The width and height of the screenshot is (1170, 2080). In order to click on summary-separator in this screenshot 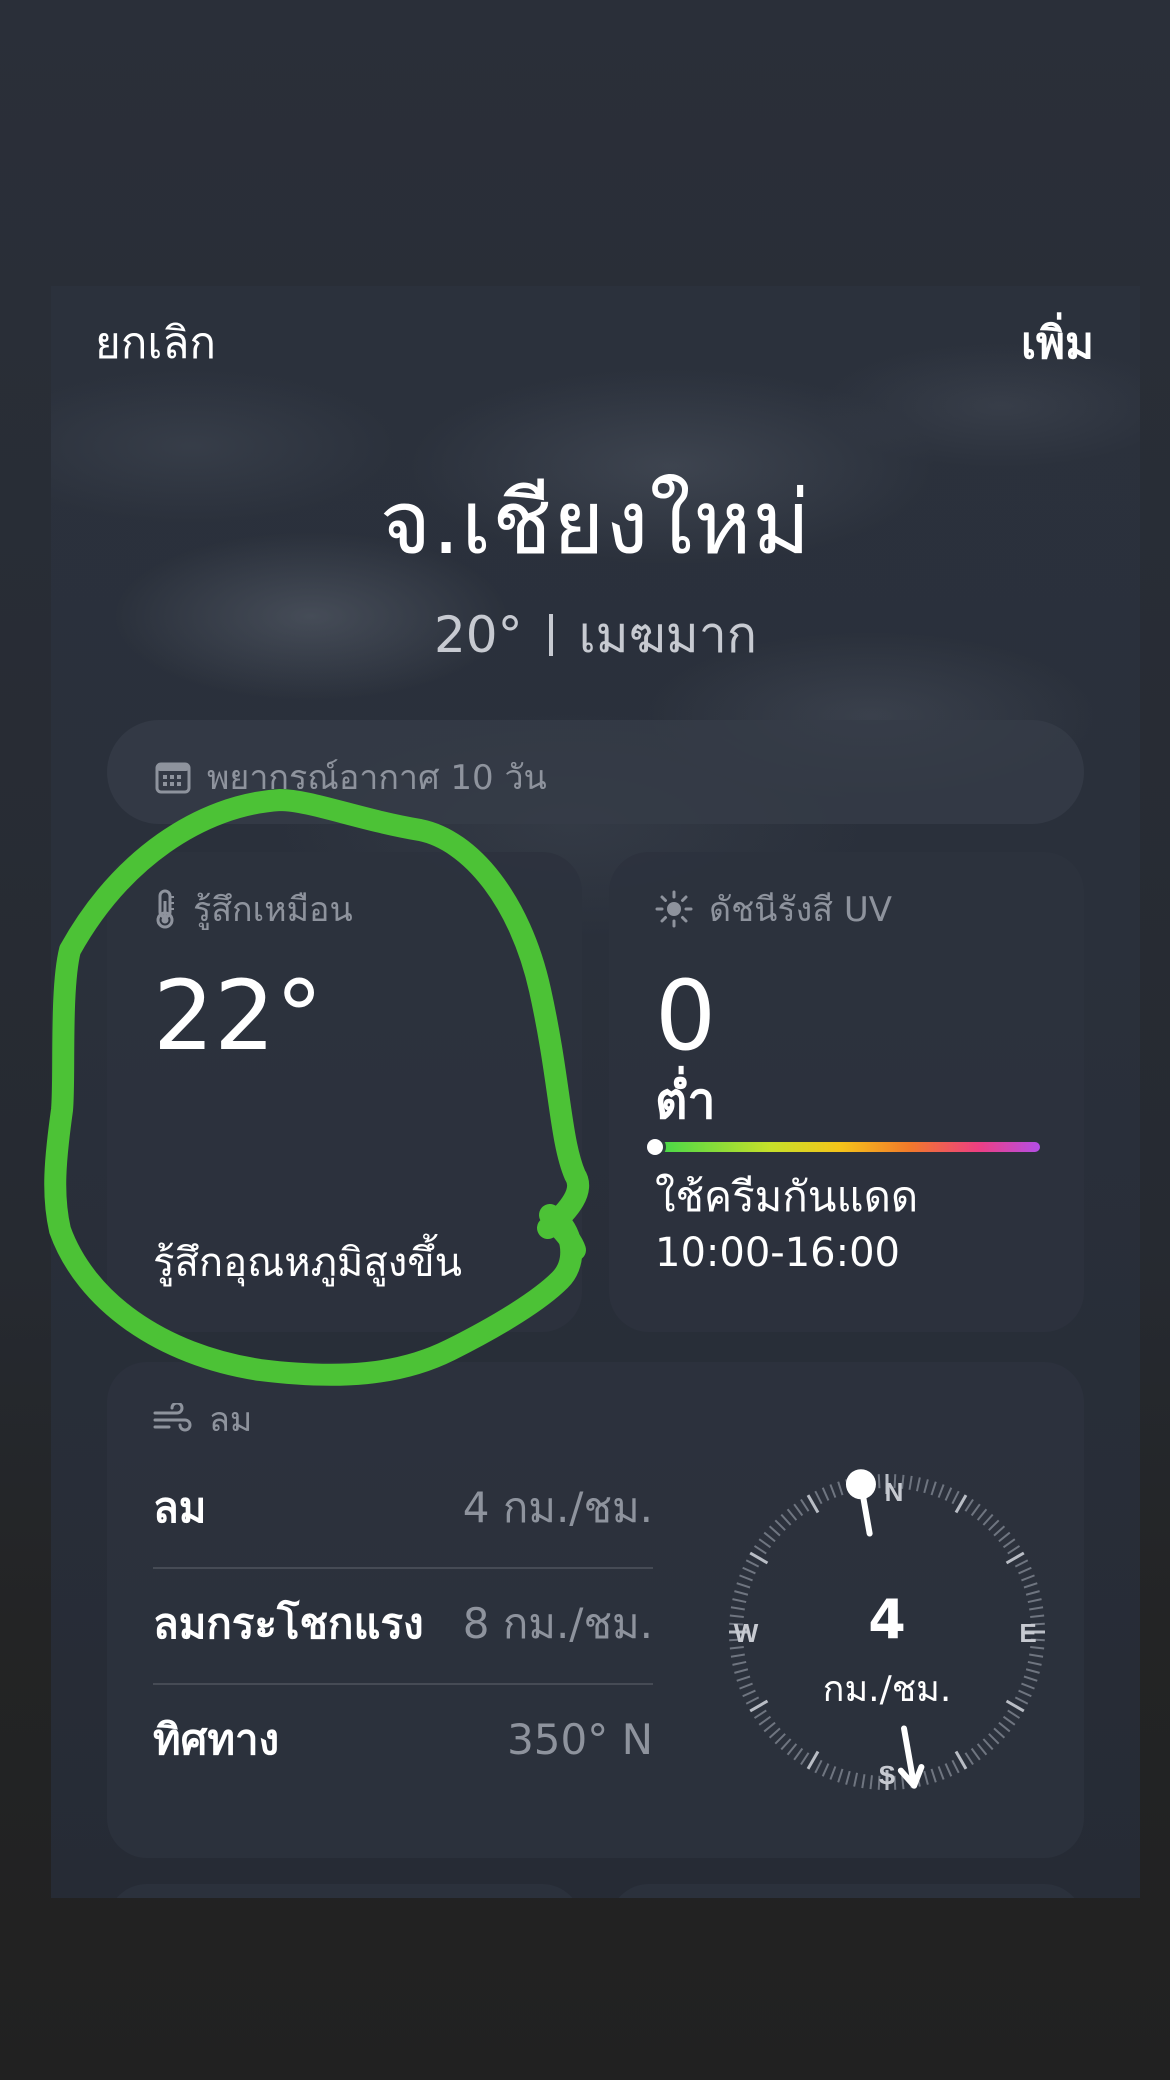, I will do `click(550, 635)`.